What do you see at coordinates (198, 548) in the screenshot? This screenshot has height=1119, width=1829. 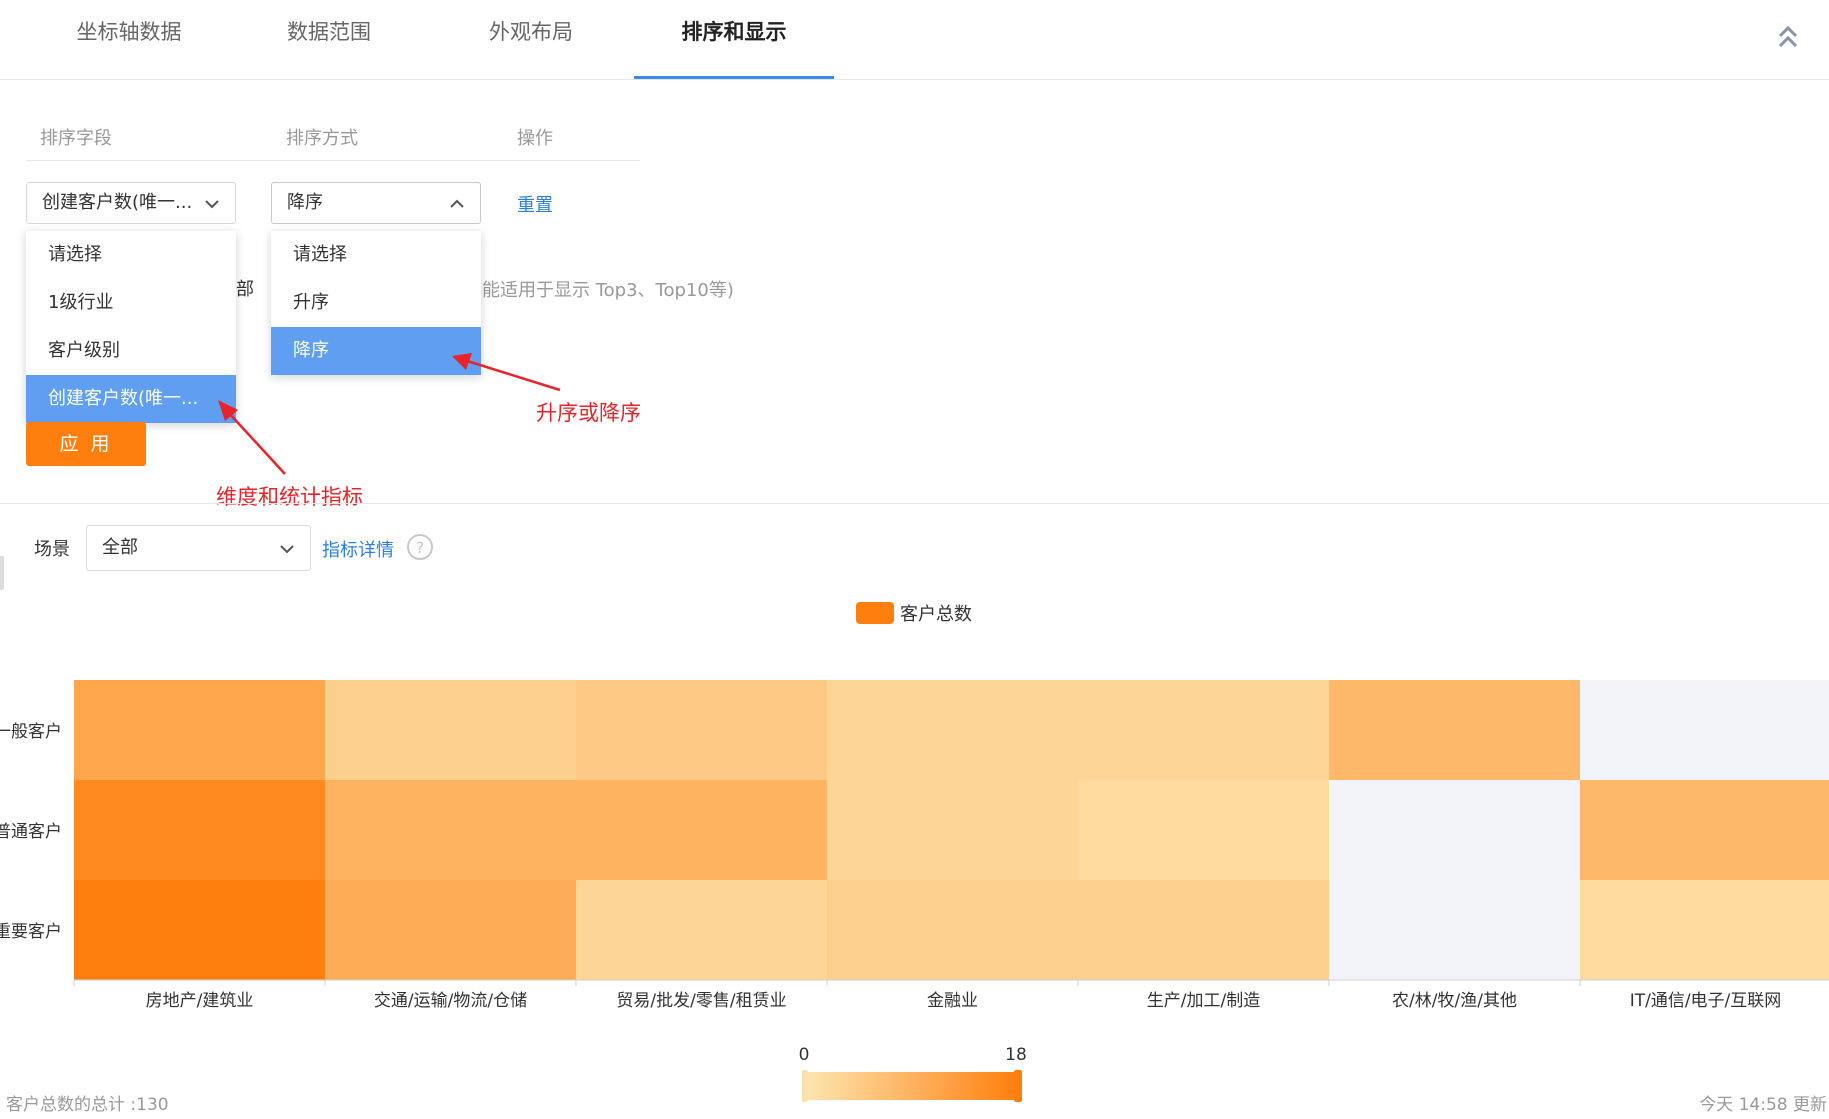 I see `scene-select: 全部` at bounding box center [198, 548].